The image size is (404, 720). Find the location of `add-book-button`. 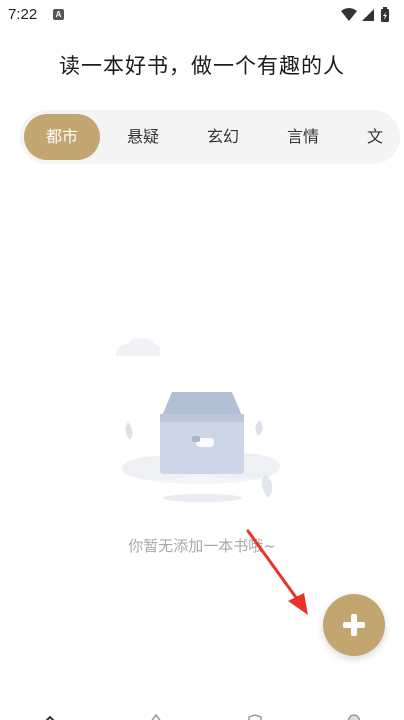

add-book-button is located at coordinates (354, 625).